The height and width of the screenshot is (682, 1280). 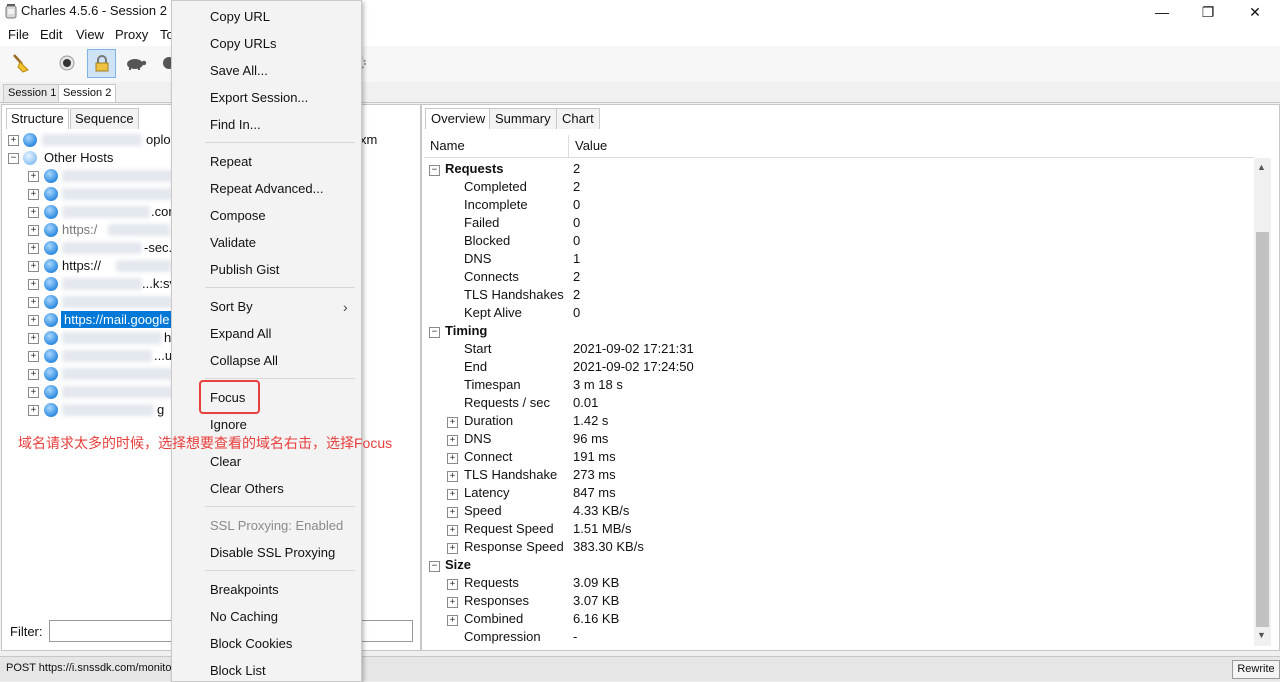 What do you see at coordinates (161, 409) in the screenshot?
I see `tree-row-label: g` at bounding box center [161, 409].